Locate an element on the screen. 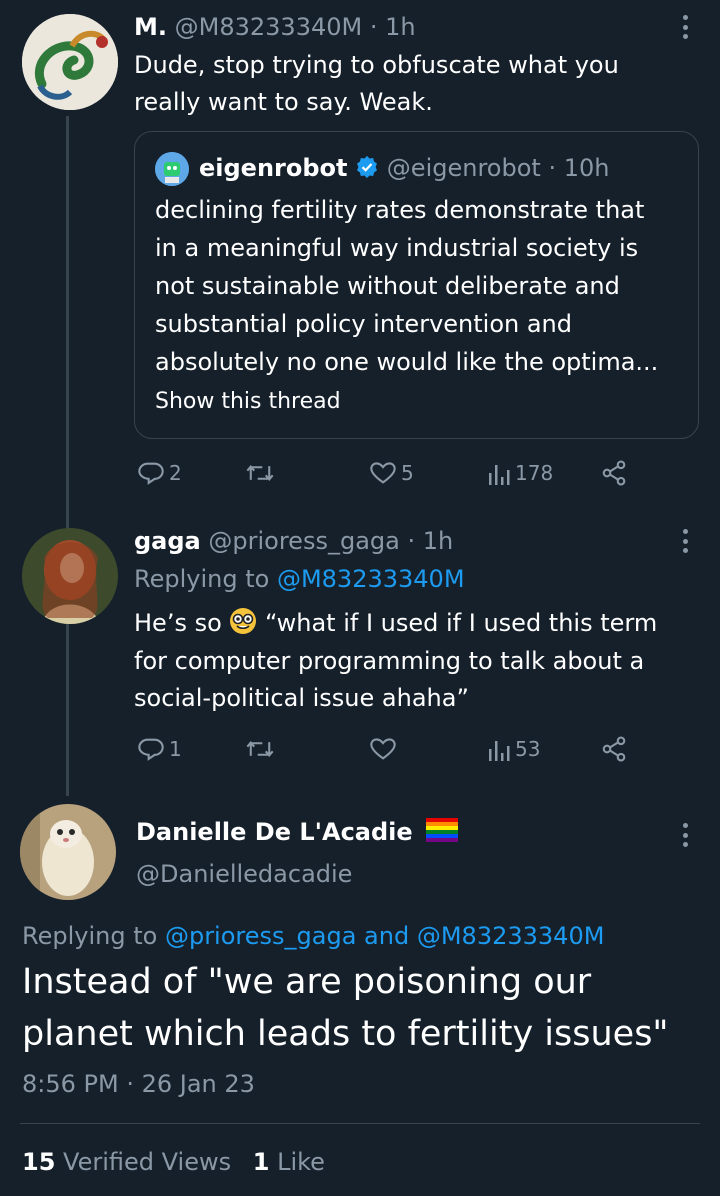 The image size is (720, 1196). avatar-m is located at coordinates (70, 62).